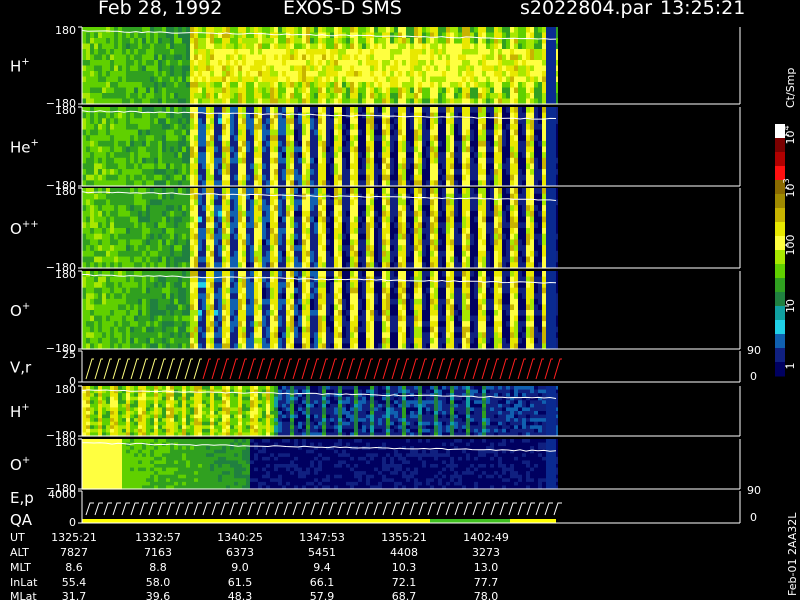 The image size is (800, 600). What do you see at coordinates (789, 187) in the screenshot?
I see `colorbar-tick-label: 103` at bounding box center [789, 187].